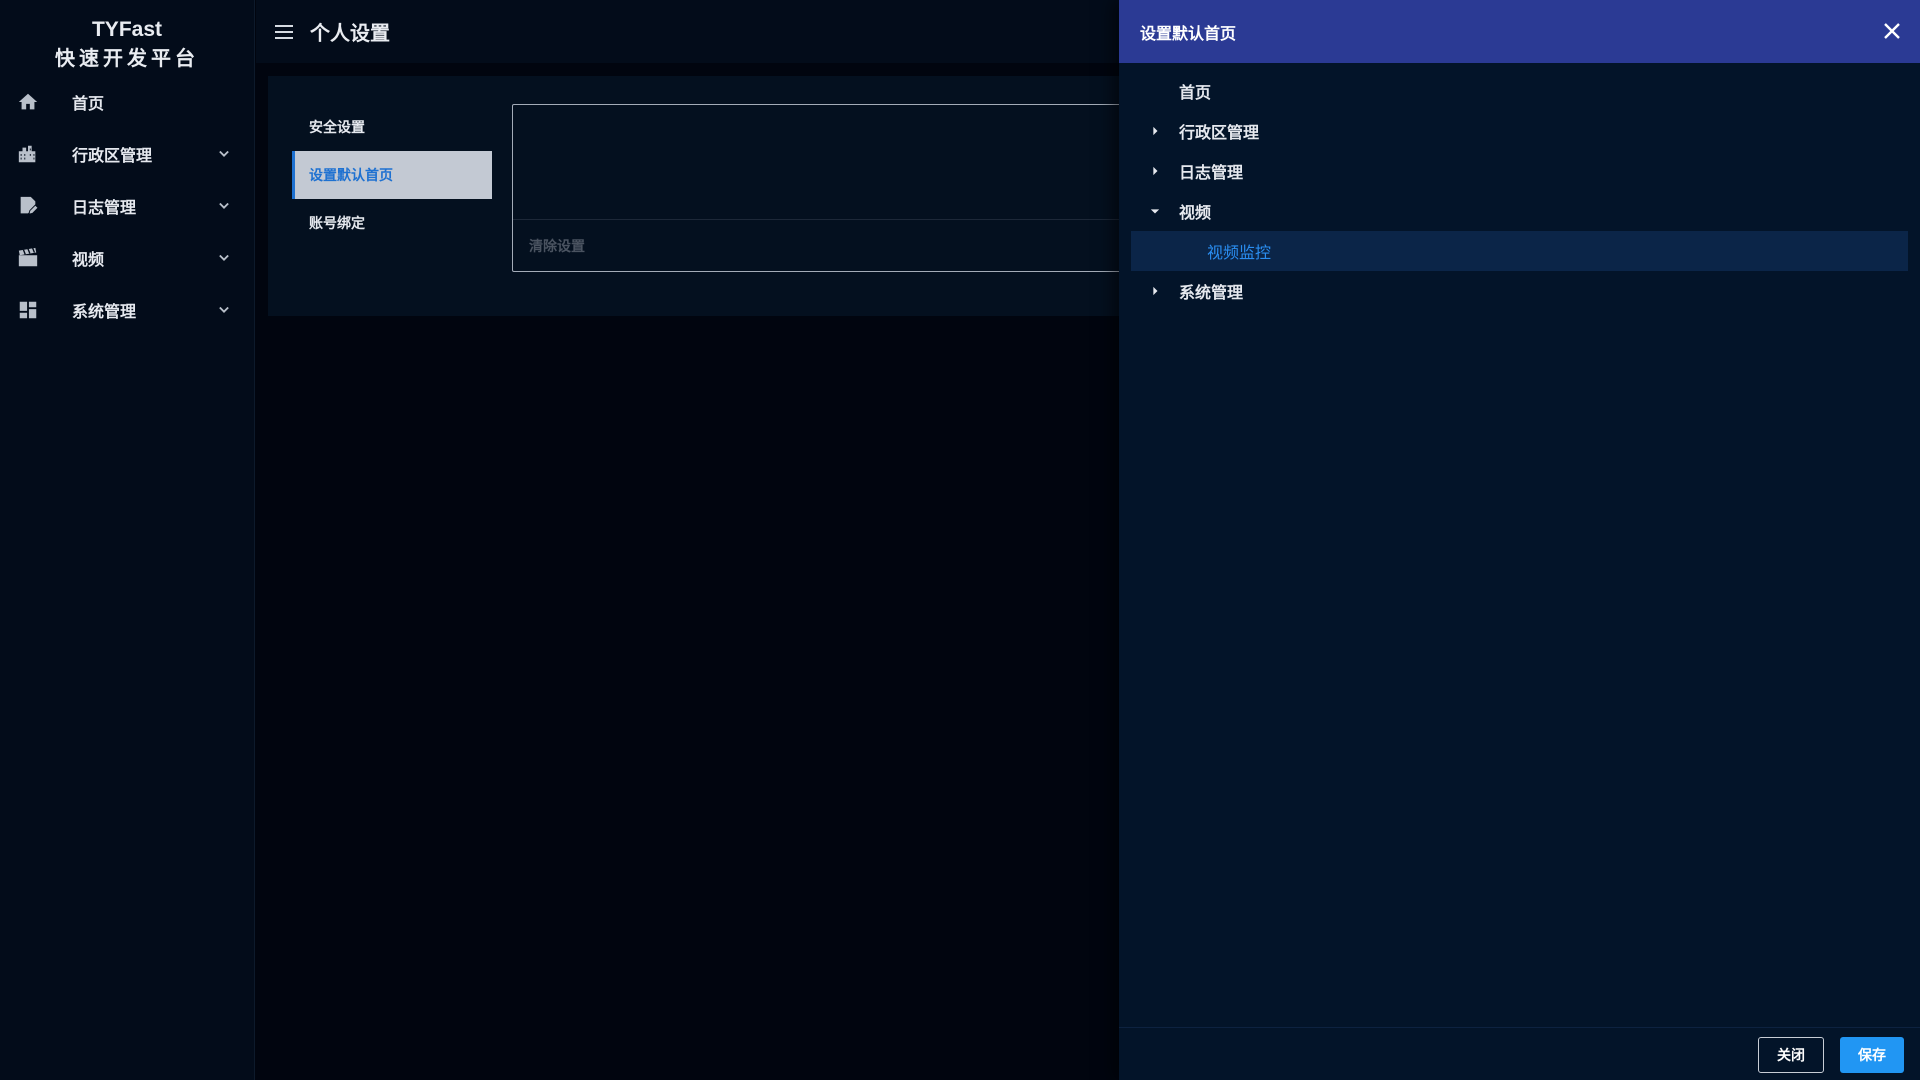 Image resolution: width=1920 pixels, height=1080 pixels. Describe the element at coordinates (1239, 252) in the screenshot. I see `tree-node-label: 视频监控` at that location.